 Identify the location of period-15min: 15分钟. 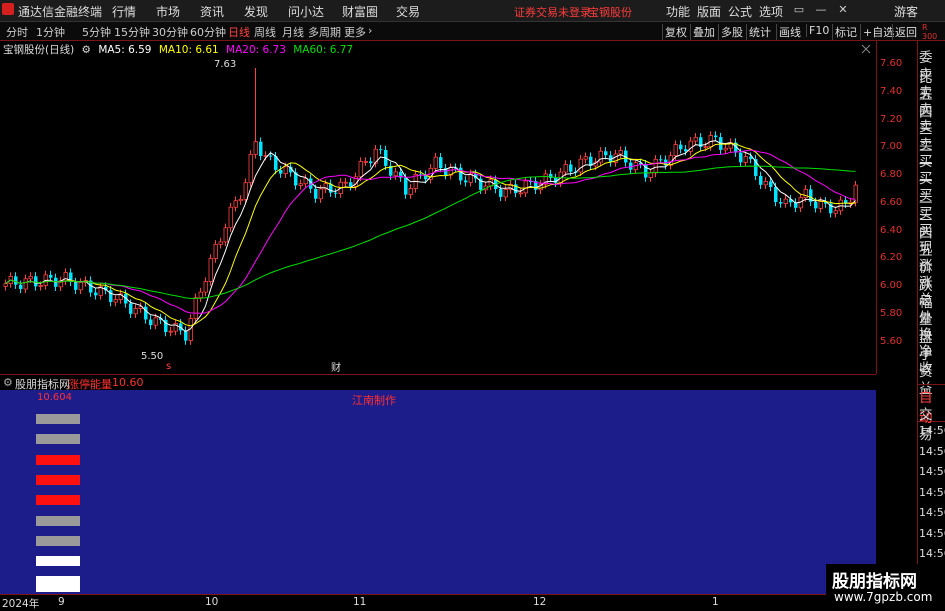
(132, 32).